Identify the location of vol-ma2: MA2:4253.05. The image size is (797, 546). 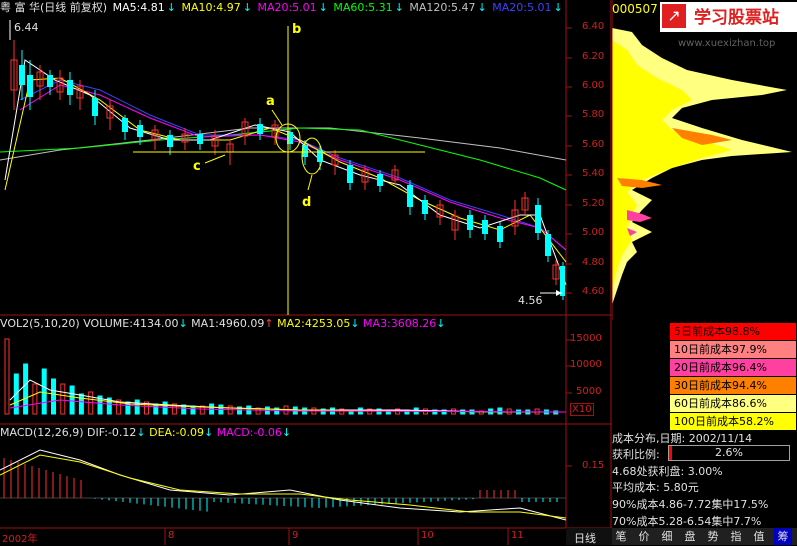
(314, 323).